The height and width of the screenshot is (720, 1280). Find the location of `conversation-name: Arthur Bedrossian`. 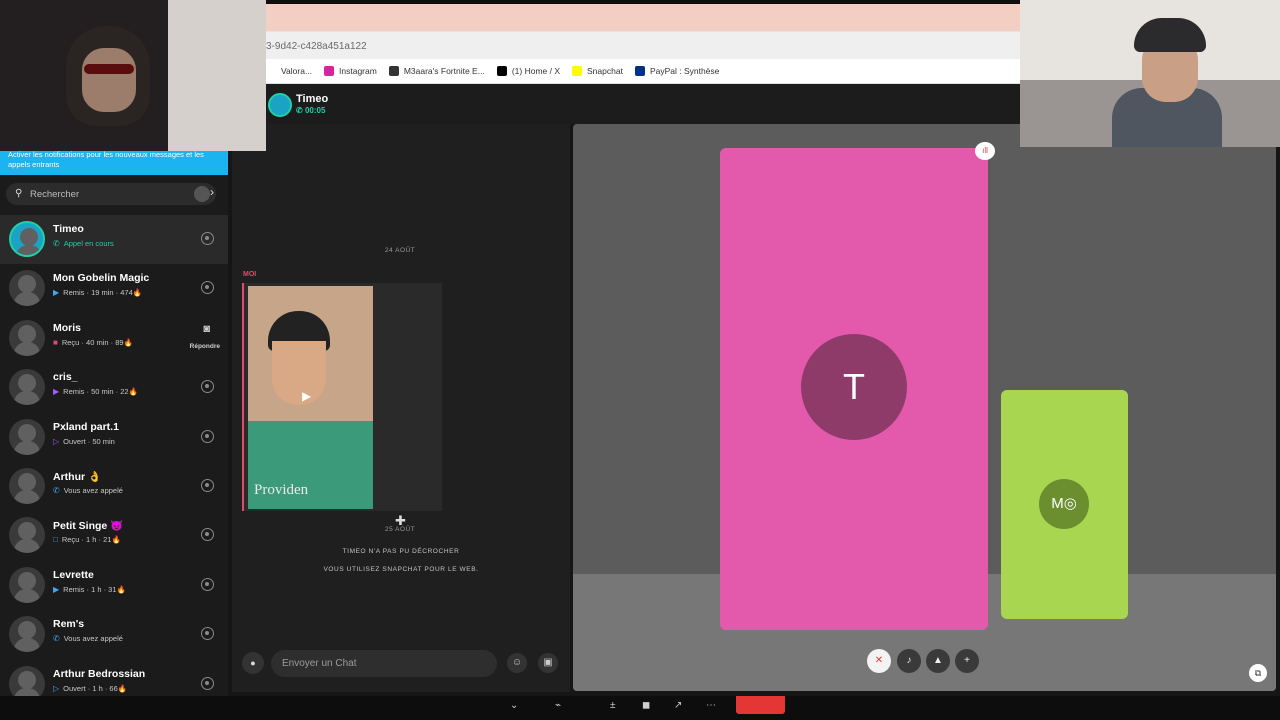

conversation-name: Arthur Bedrossian is located at coordinates (99, 673).